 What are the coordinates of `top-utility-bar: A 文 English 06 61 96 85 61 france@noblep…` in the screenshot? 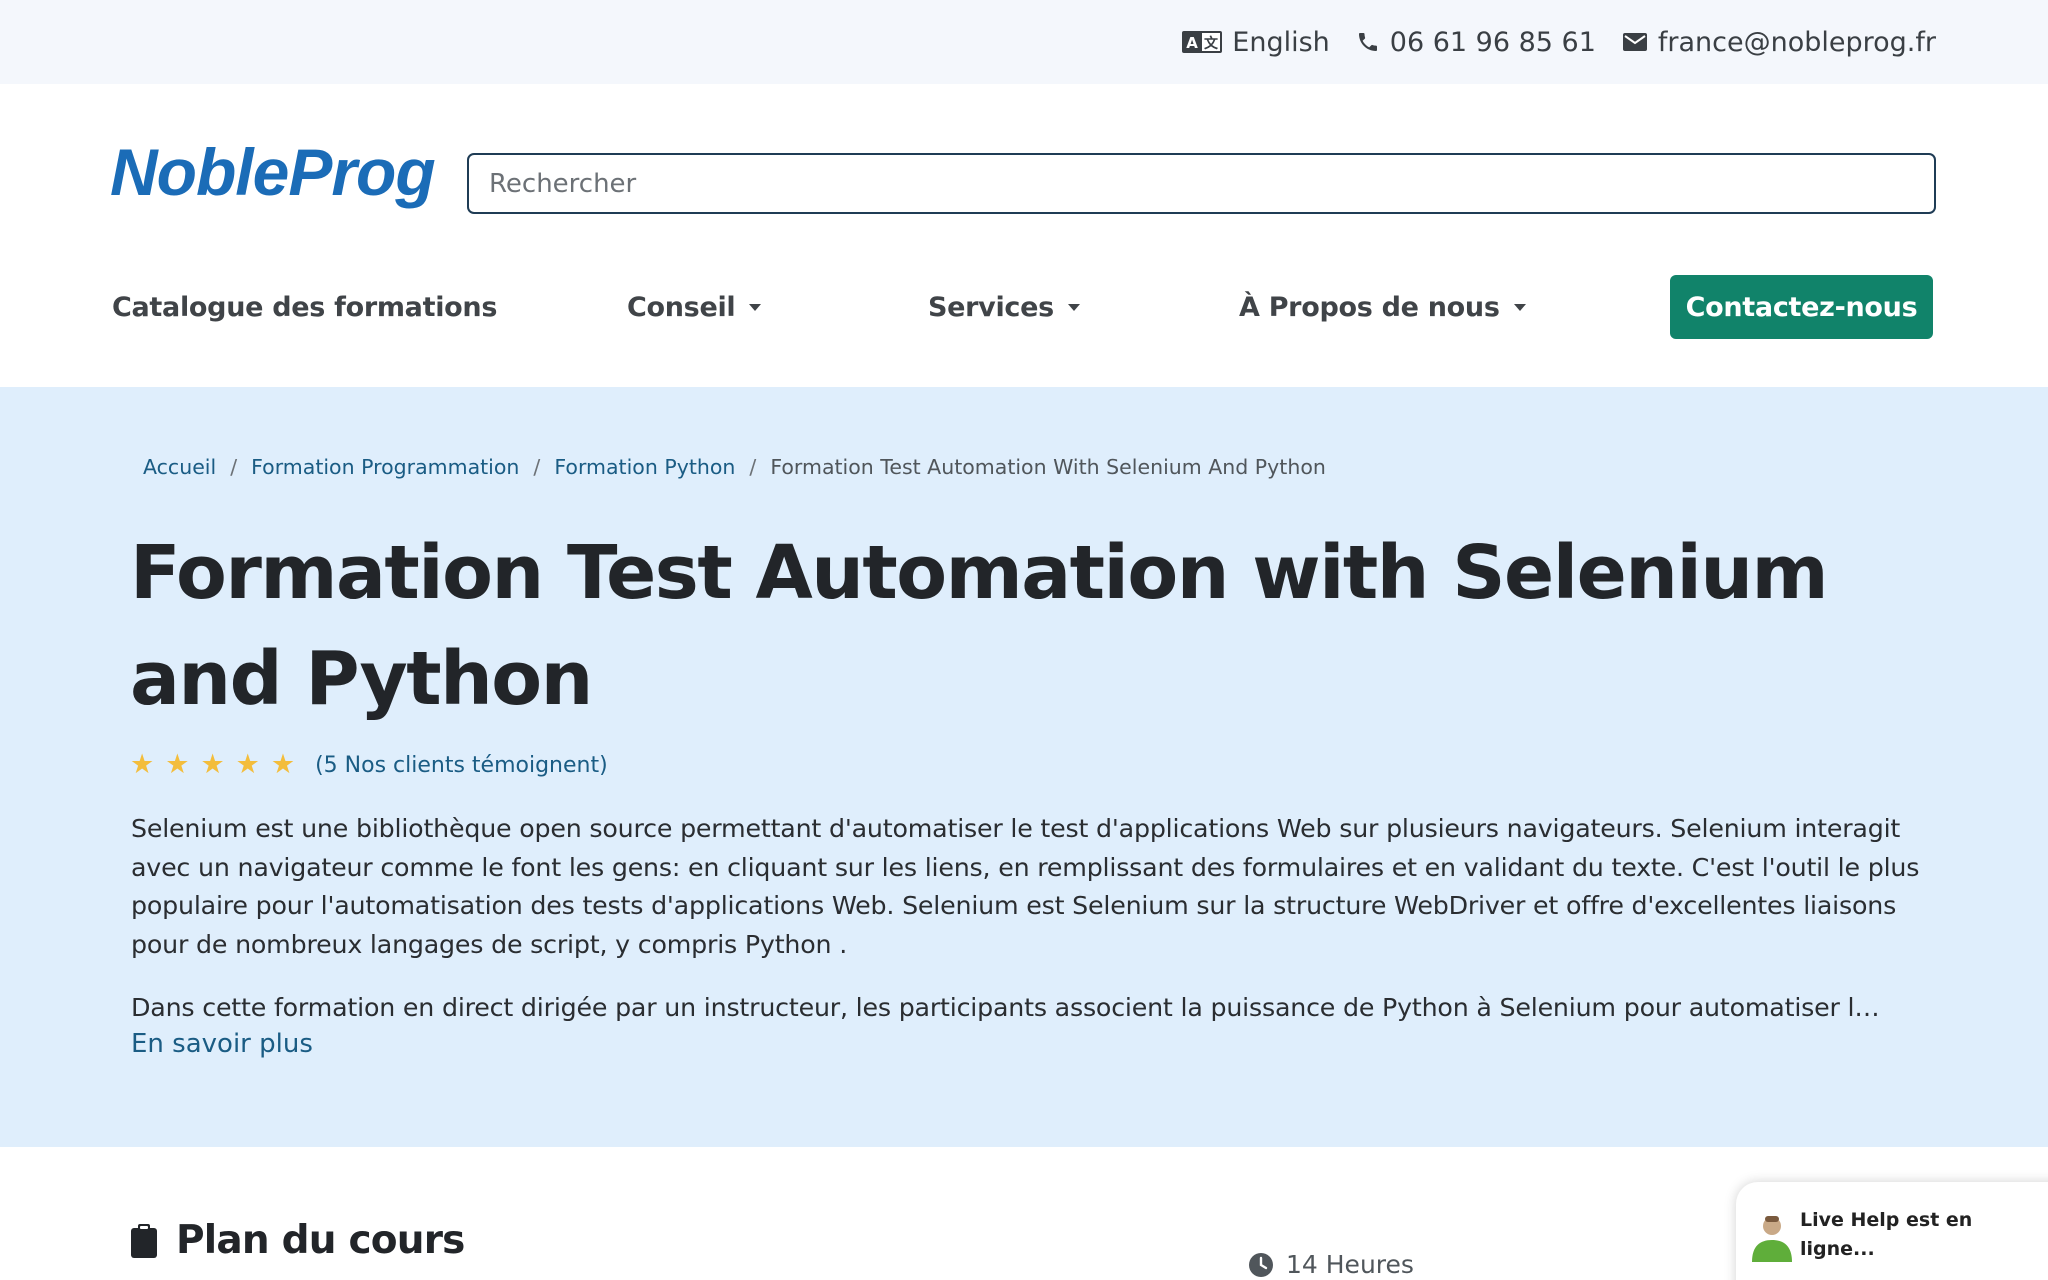 It's located at (1024, 42).